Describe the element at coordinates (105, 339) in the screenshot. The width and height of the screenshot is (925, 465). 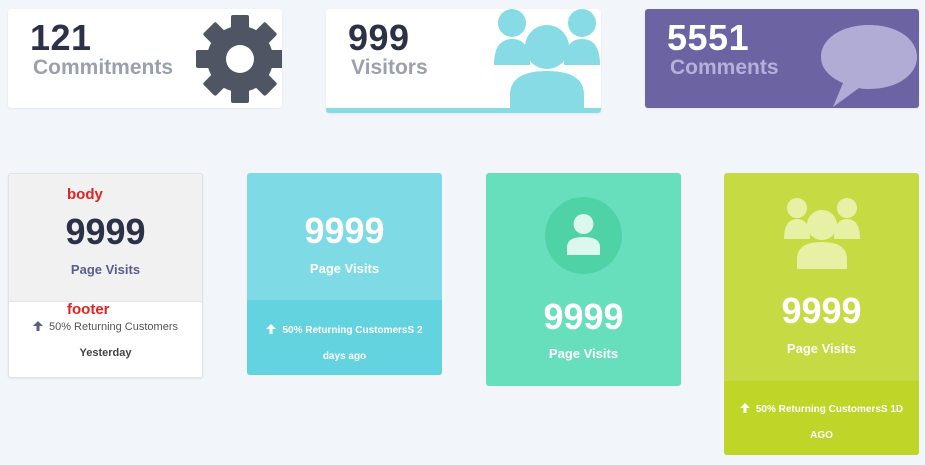
I see `card-footer: footer 50% Returning Customers Yesterday` at that location.